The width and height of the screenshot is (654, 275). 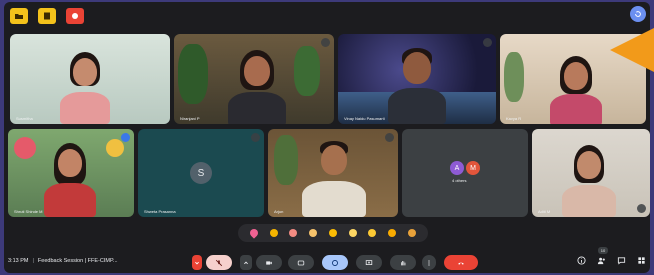 I want to click on participant-name: Shruti Shinde M, so click(x=28, y=211).